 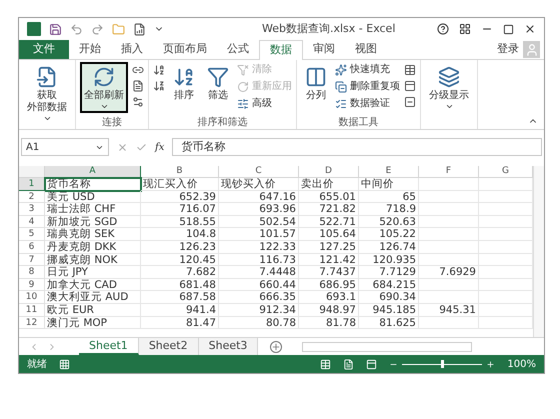 What do you see at coordinates (259, 234) in the screenshot?
I see `table-cell: 101.57` at bounding box center [259, 234].